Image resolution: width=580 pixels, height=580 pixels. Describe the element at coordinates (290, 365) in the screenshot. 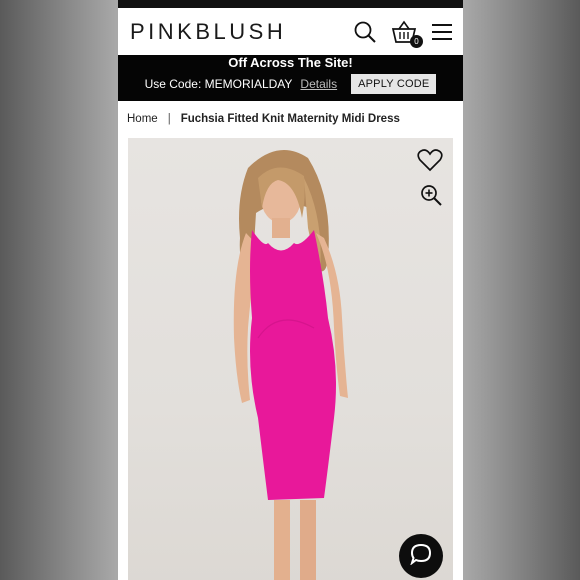

I see `product-model-illustration` at that location.